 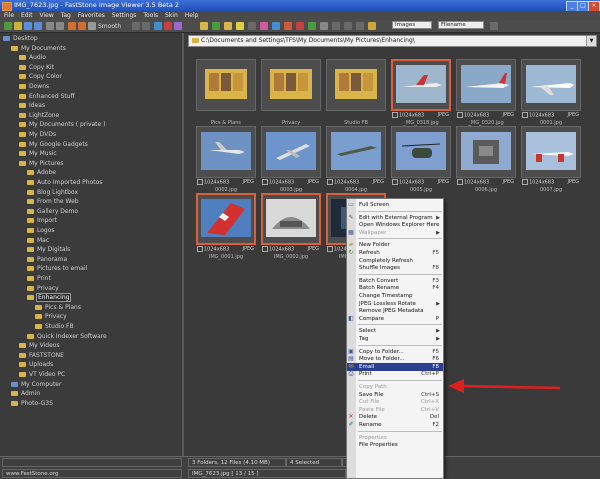 I want to click on sort-icon, so click(x=372, y=26).